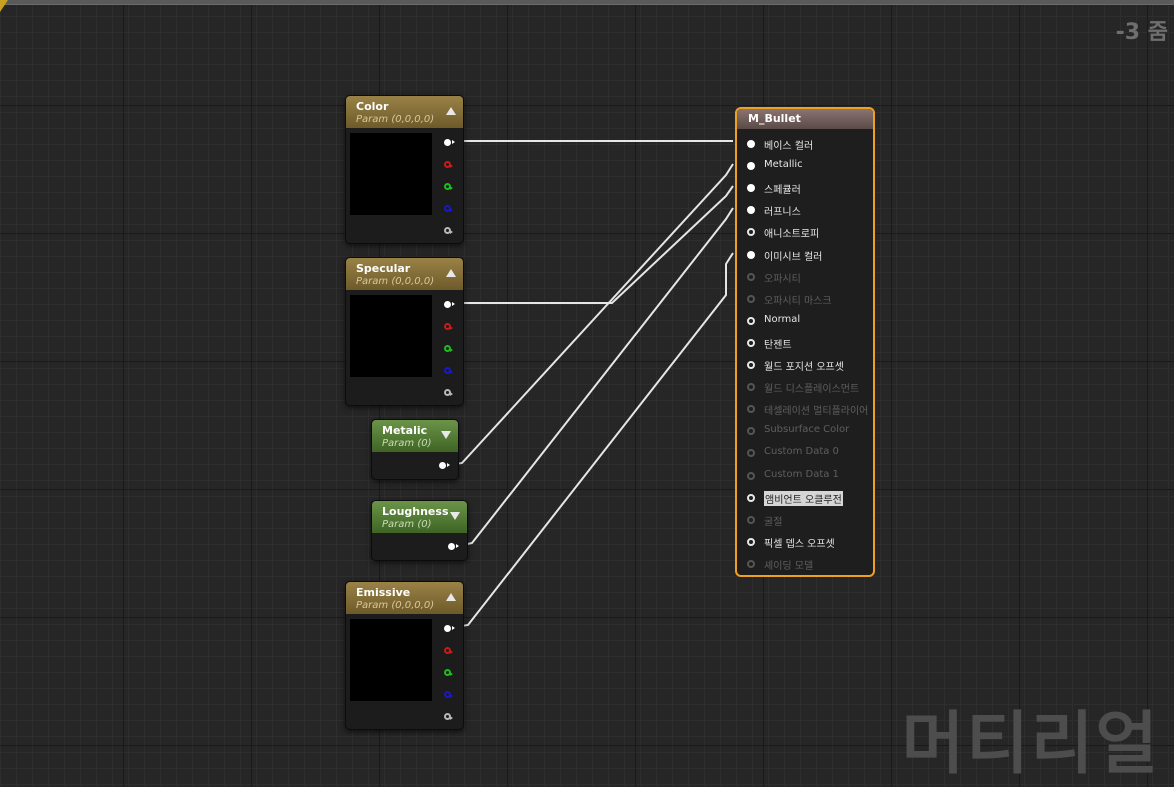  What do you see at coordinates (415, 436) in the screenshot?
I see `node-header: Metalic Param (0)` at bounding box center [415, 436].